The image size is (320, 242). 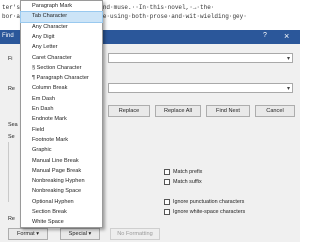 I want to click on ignore-punctuation-checkbox, so click(x=167, y=202).